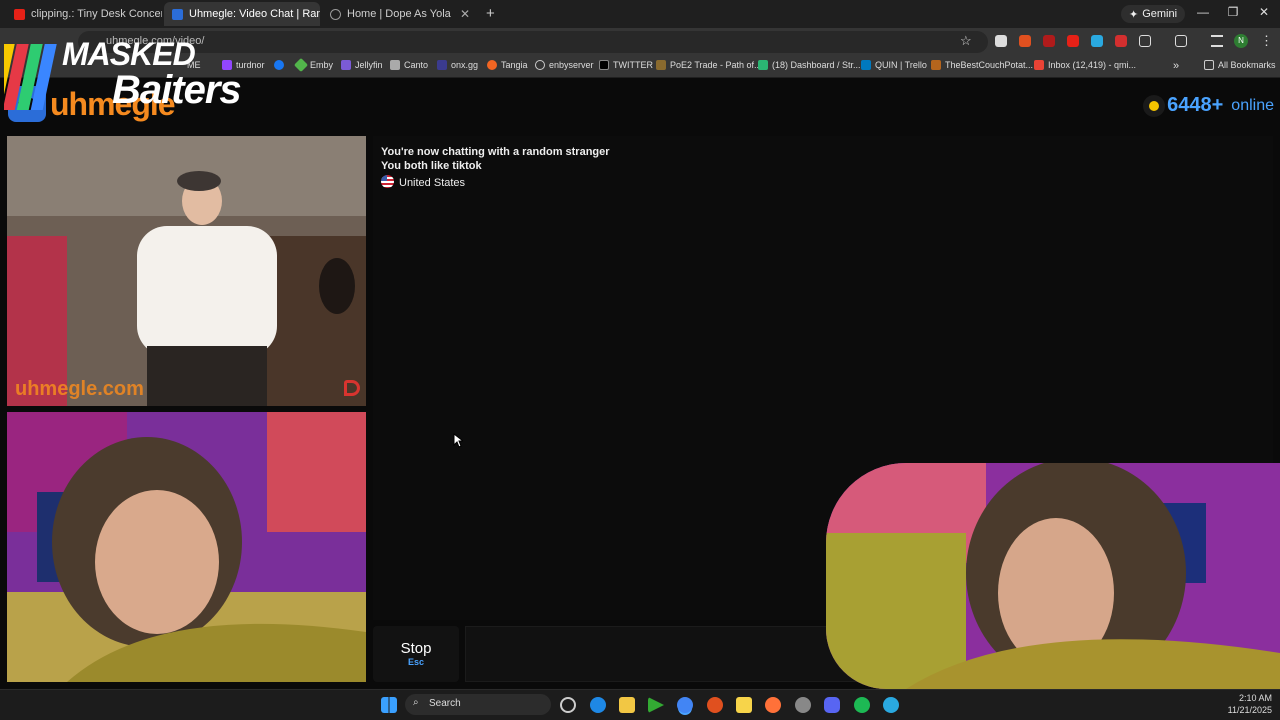 The height and width of the screenshot is (720, 1280). Describe the element at coordinates (744, 705) in the screenshot. I see `sticky-notes-icon` at that location.